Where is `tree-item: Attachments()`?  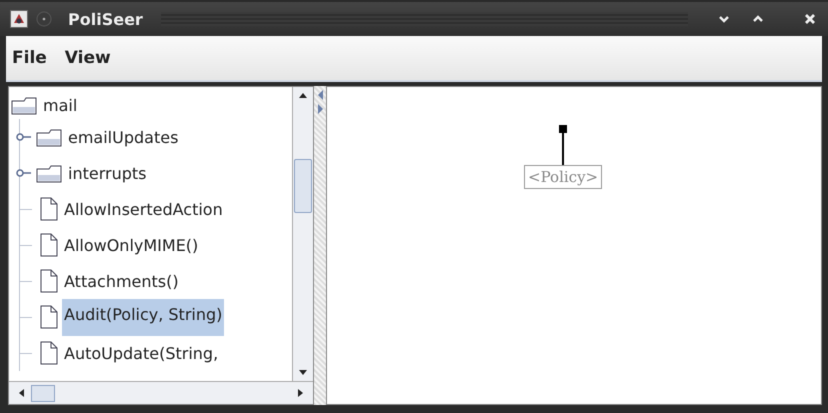
tree-item: Attachments() is located at coordinates (121, 281).